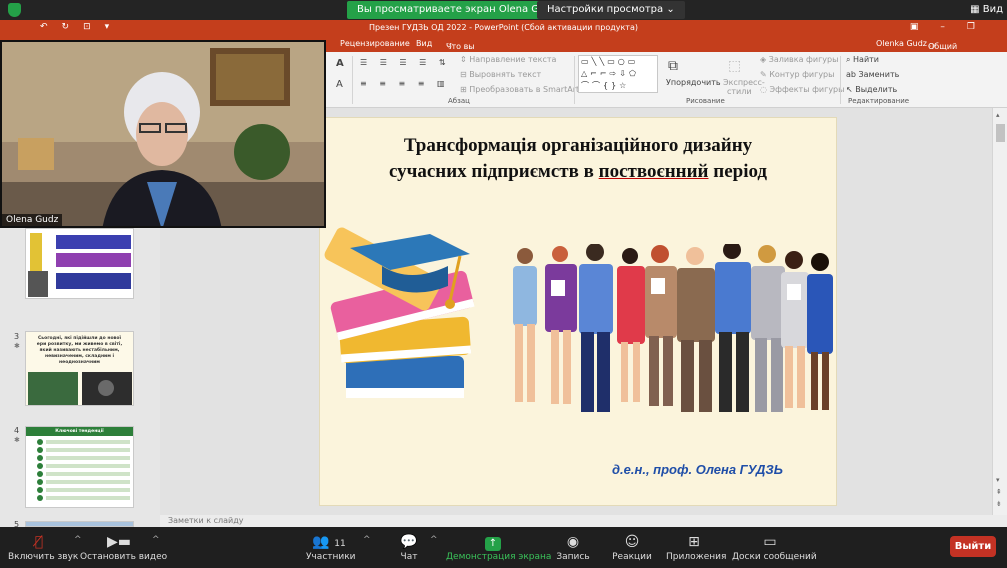 The height and width of the screenshot is (568, 1007). I want to click on participants-count: 11, so click(340, 544).